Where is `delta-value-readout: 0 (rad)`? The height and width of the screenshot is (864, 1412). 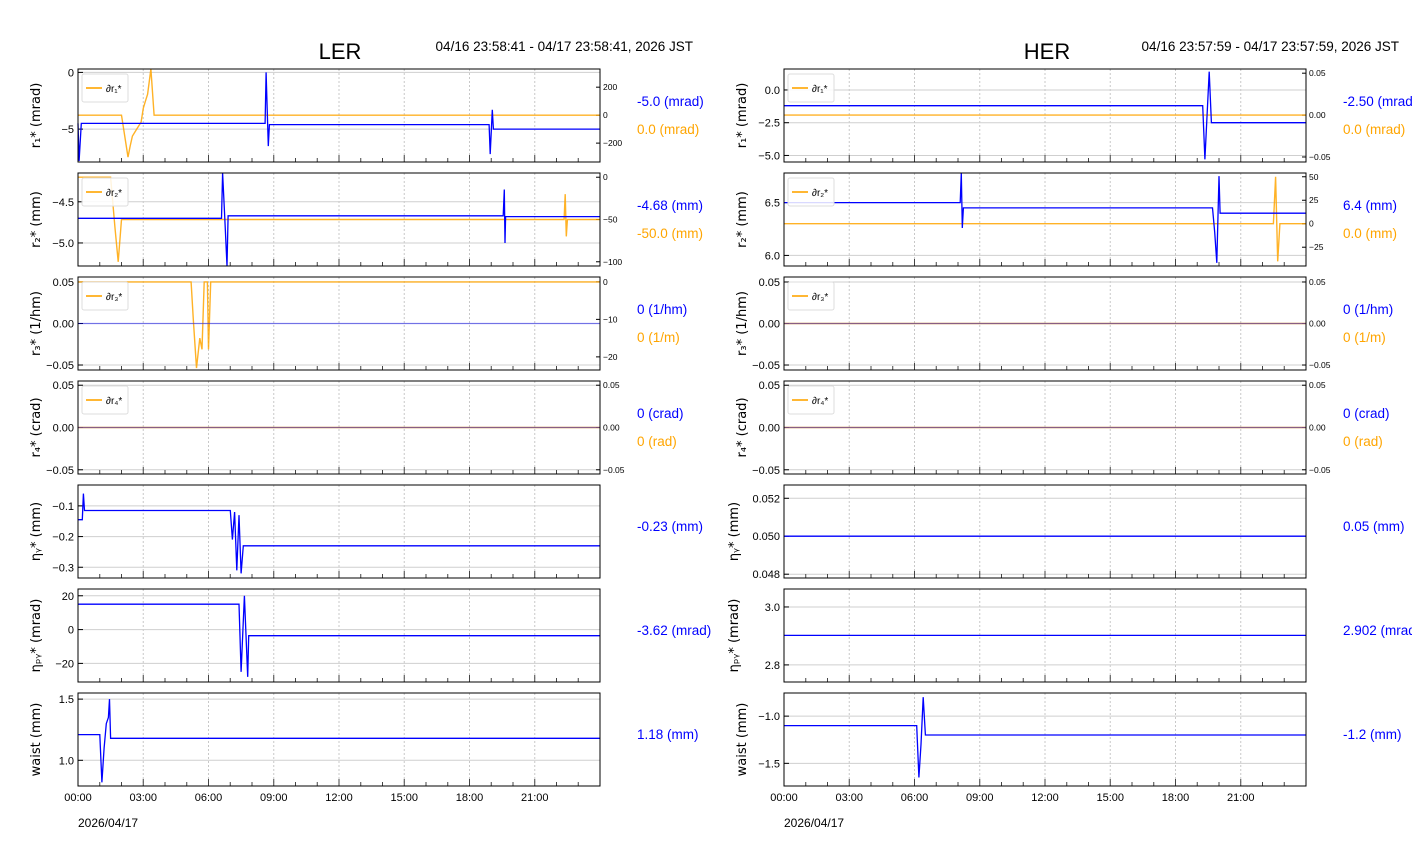
delta-value-readout: 0 (rad) is located at coordinates (657, 441).